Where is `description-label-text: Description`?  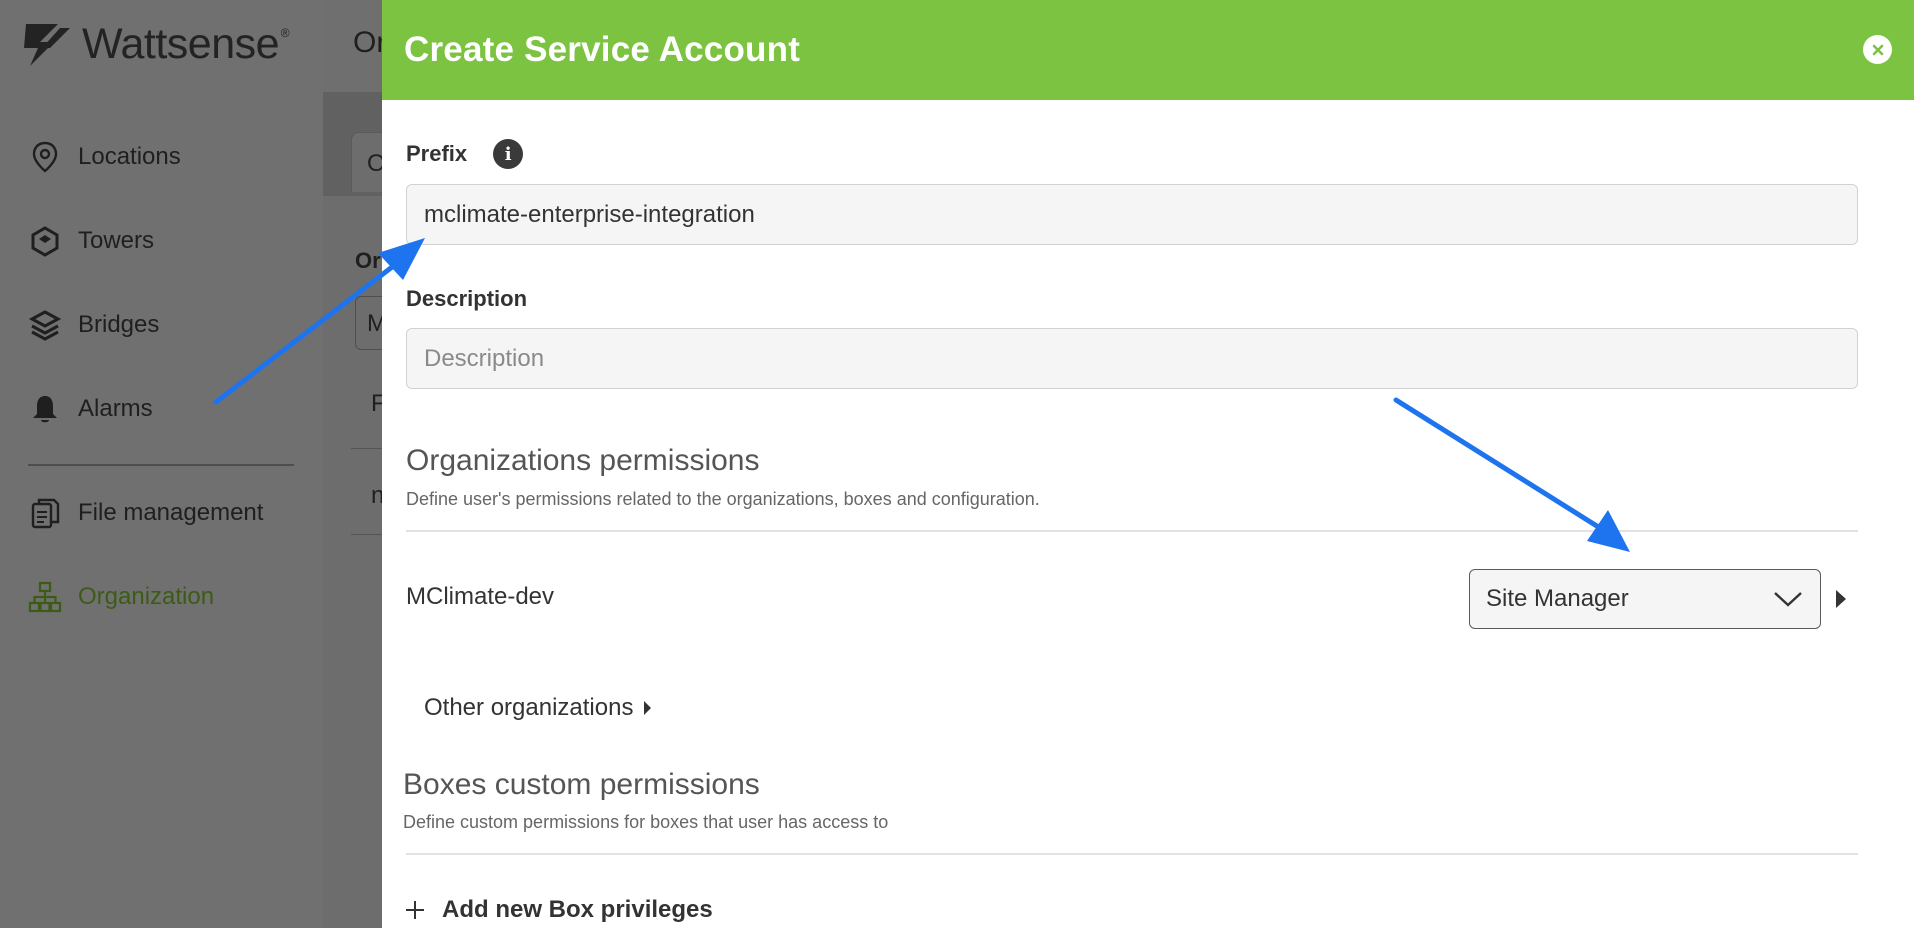 description-label-text: Description is located at coordinates (467, 298).